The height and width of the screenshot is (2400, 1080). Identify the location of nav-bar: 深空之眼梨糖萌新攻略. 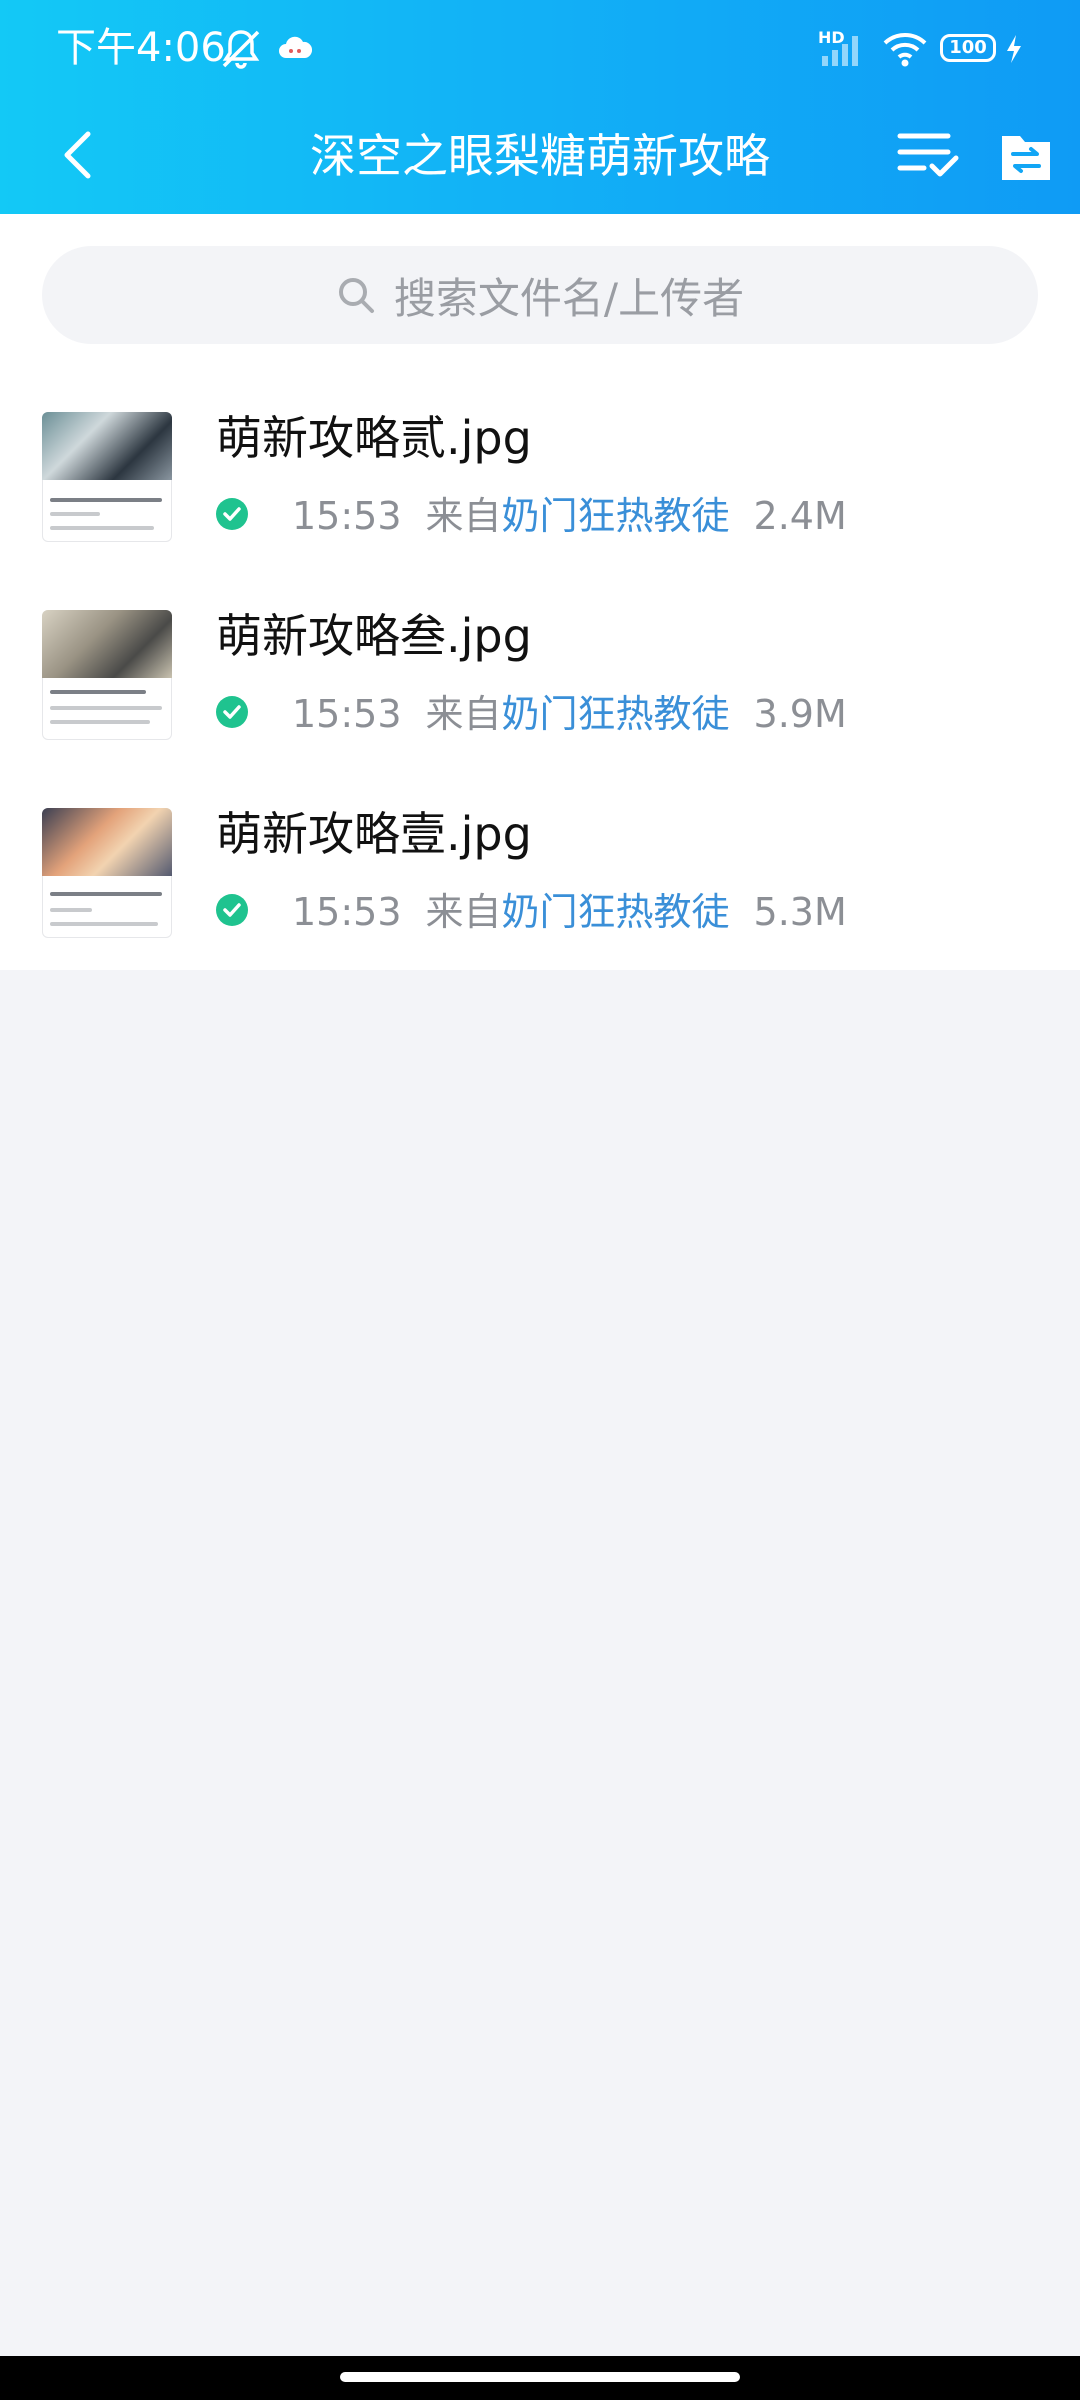
(540, 157).